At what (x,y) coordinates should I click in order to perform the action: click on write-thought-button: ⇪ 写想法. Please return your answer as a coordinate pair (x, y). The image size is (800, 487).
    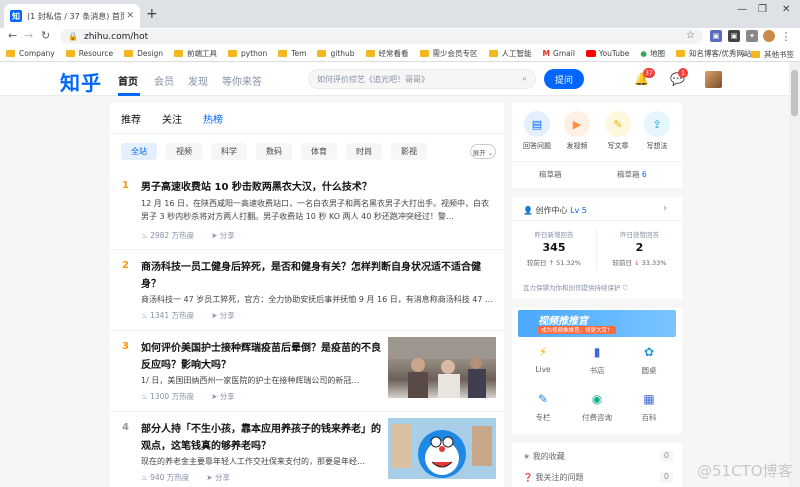
    Looking at the image, I should click on (657, 131).